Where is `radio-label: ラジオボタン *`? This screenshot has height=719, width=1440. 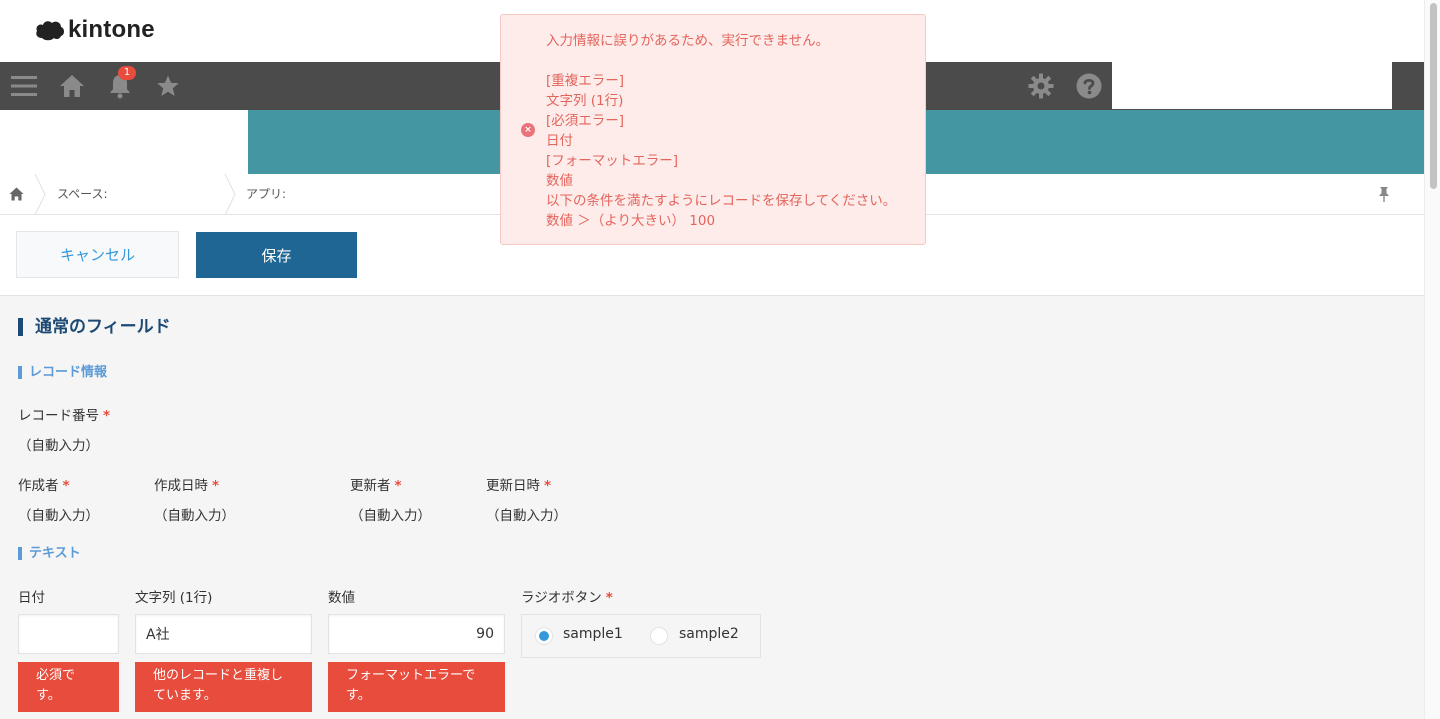
radio-label: ラジオボタン * is located at coordinates (567, 598).